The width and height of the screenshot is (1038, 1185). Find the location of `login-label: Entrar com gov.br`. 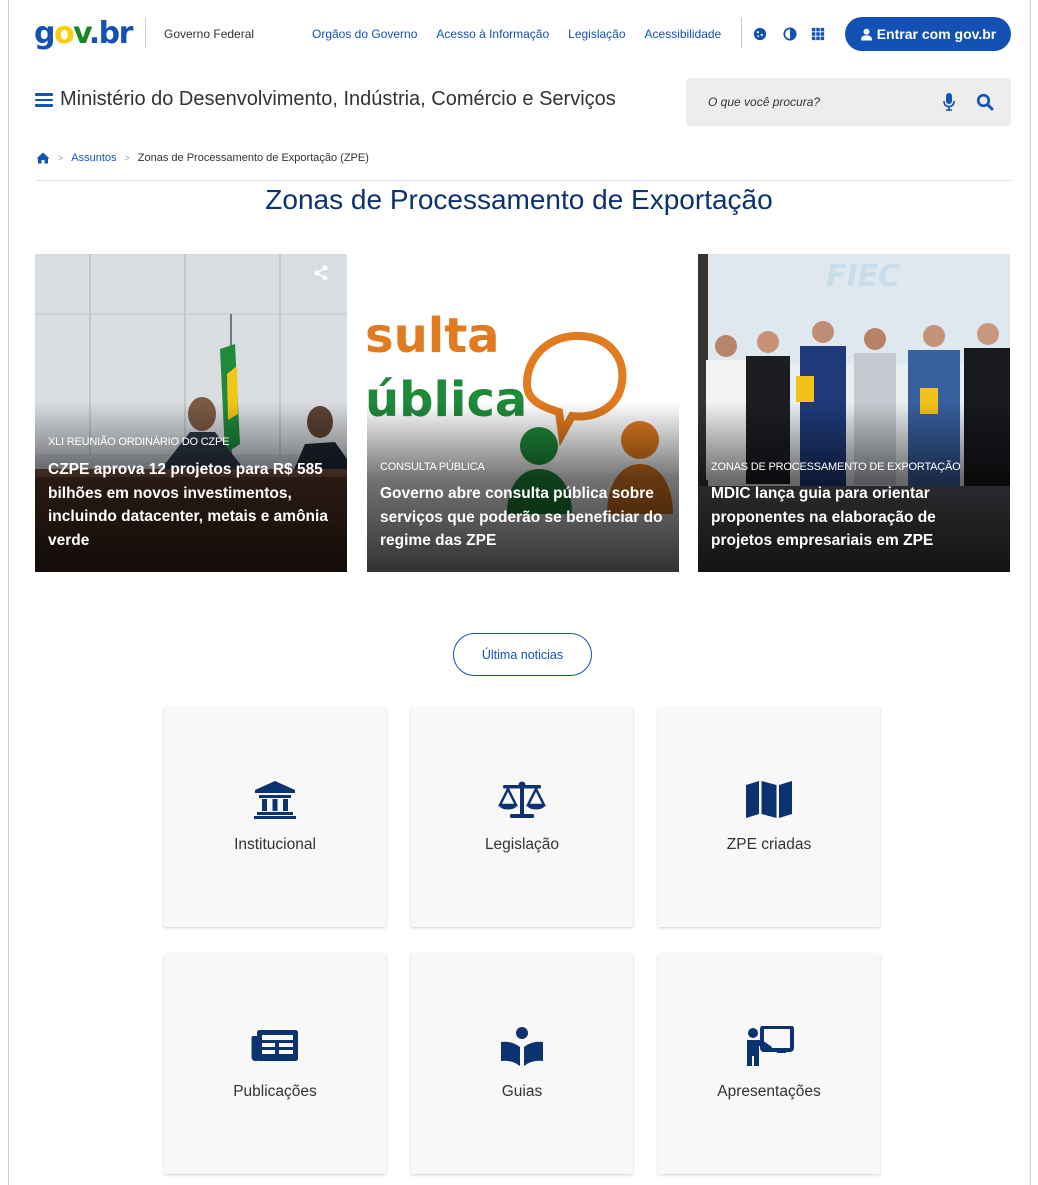

login-label: Entrar com gov.br is located at coordinates (936, 34).